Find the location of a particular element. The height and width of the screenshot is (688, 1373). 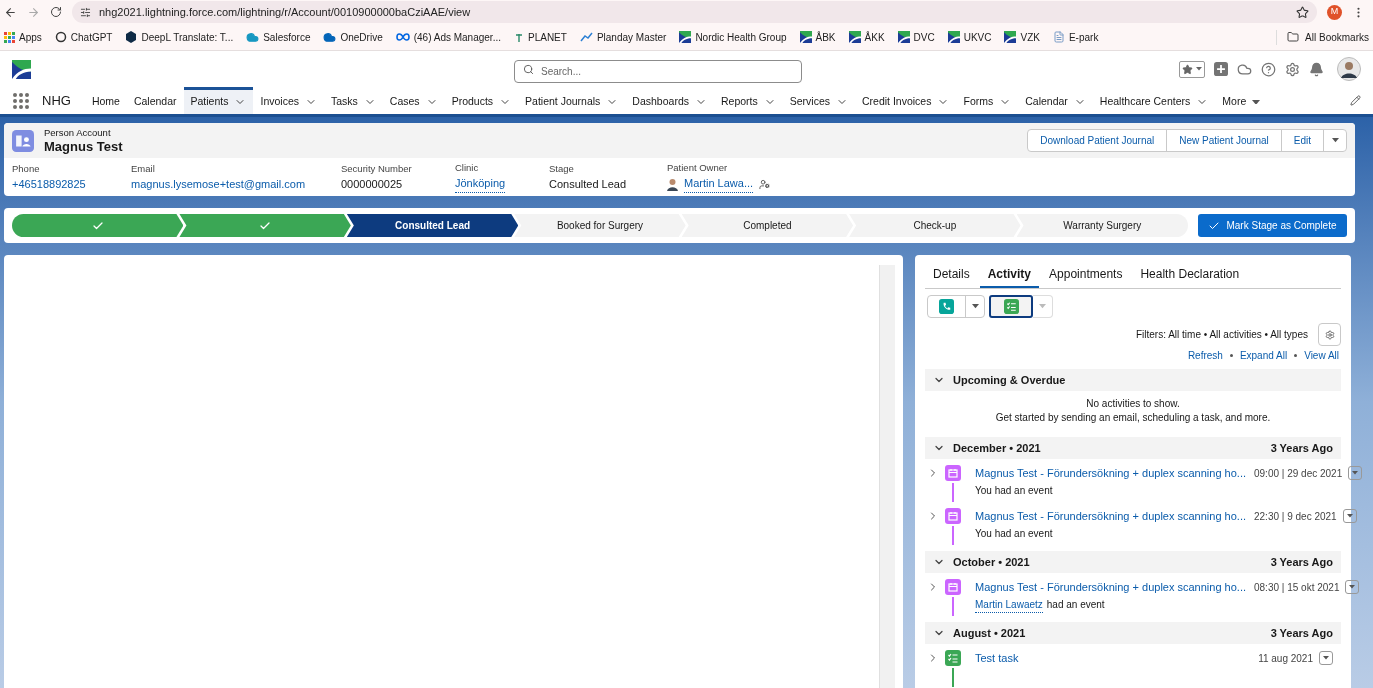

bookmark-link: ÅBK is located at coordinates (817, 37).